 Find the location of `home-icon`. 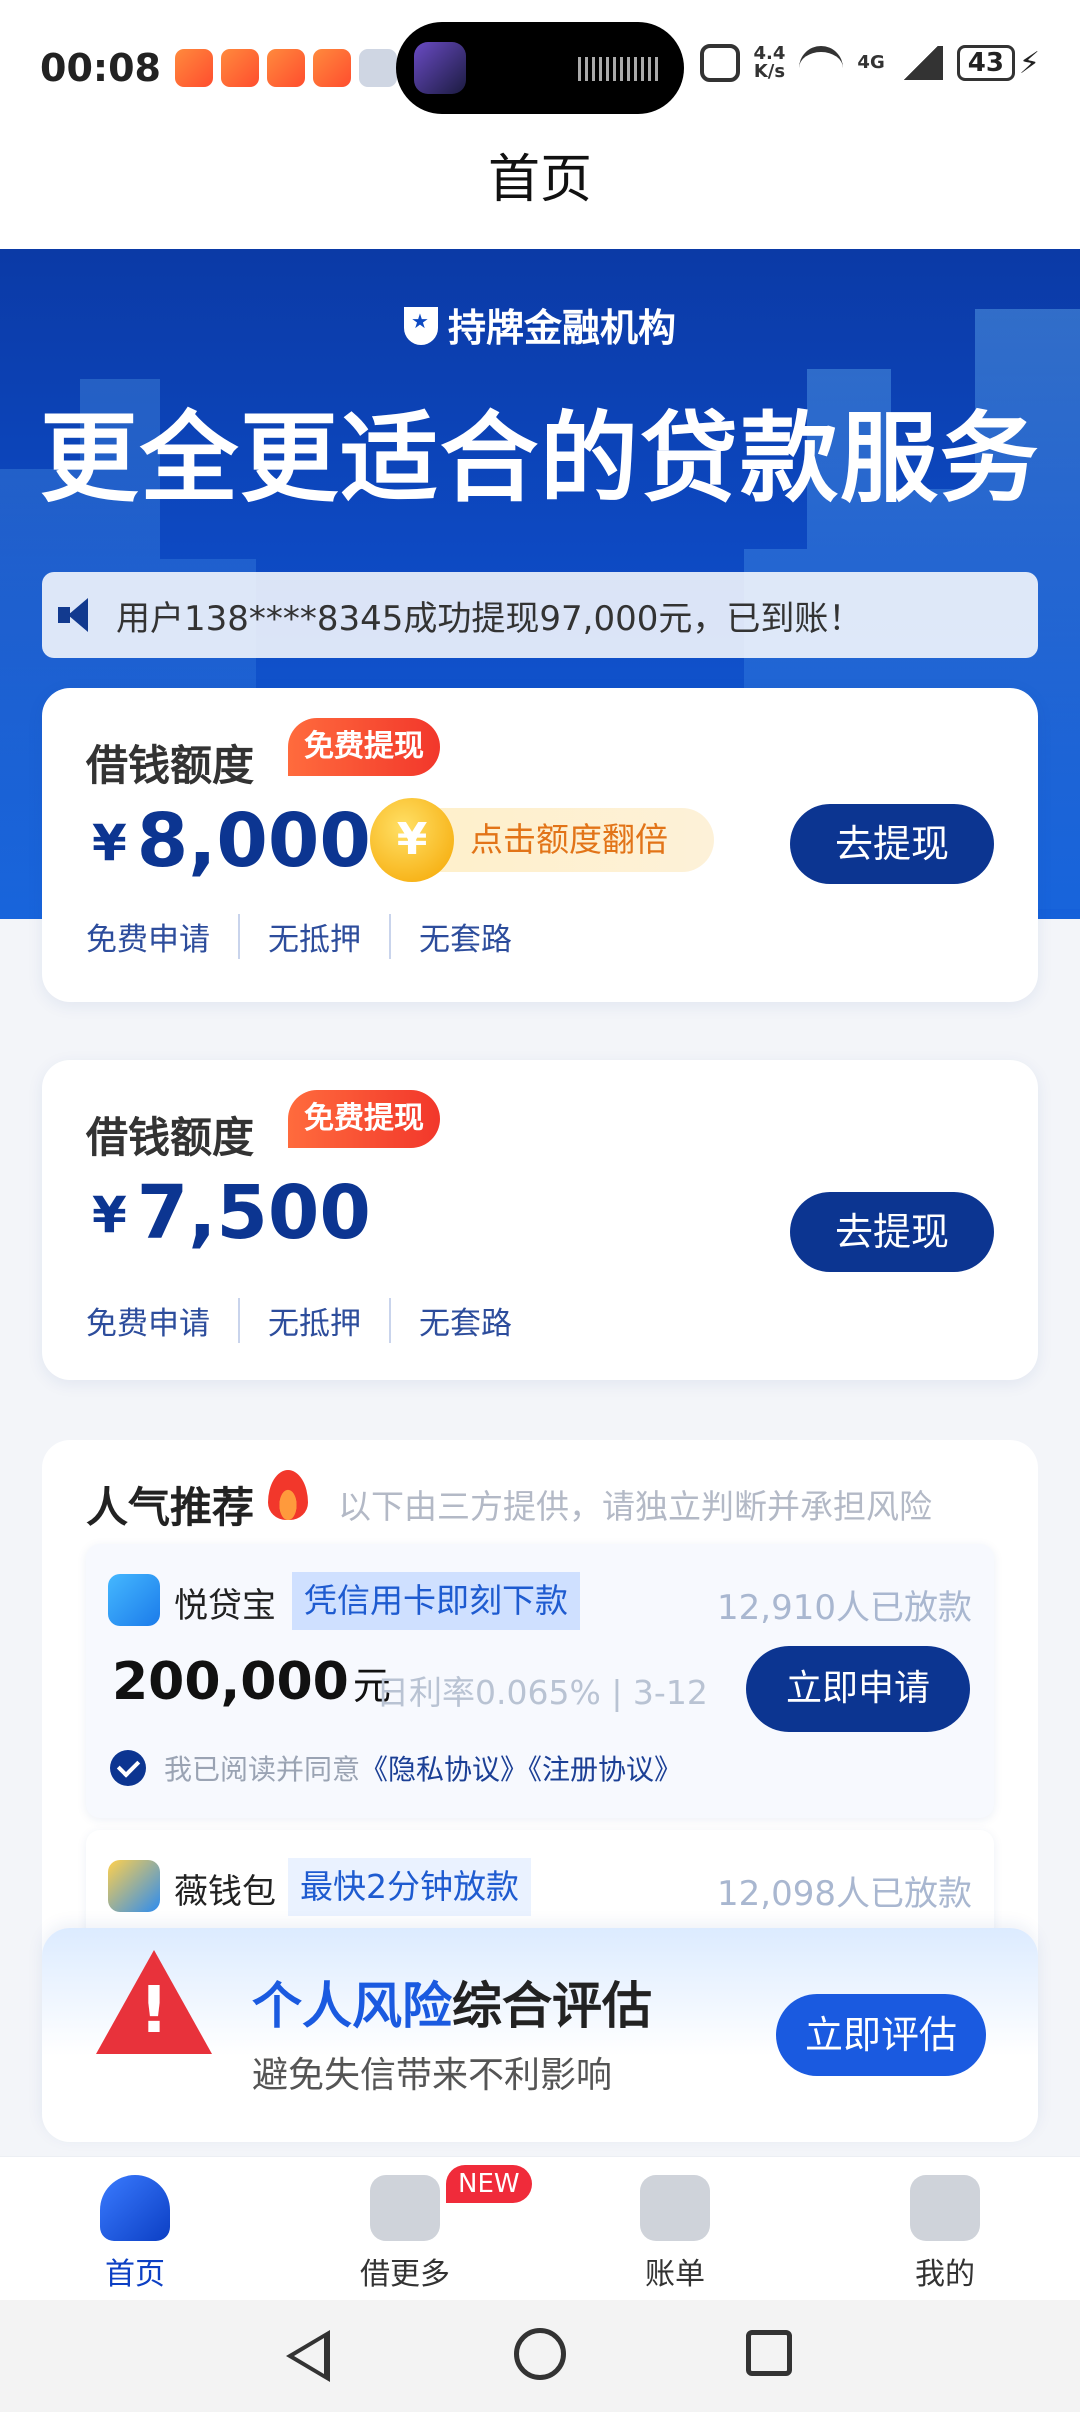

home-icon is located at coordinates (540, 2354).